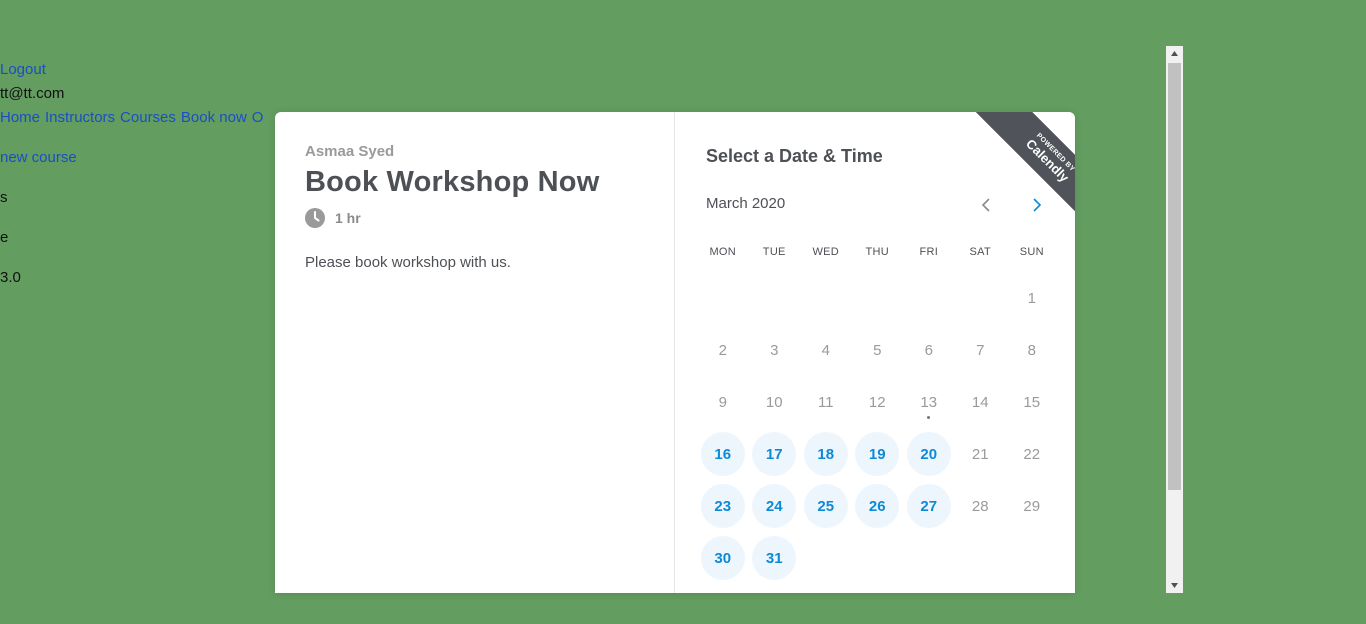  I want to click on calendar-day-5: 5, so click(877, 350).